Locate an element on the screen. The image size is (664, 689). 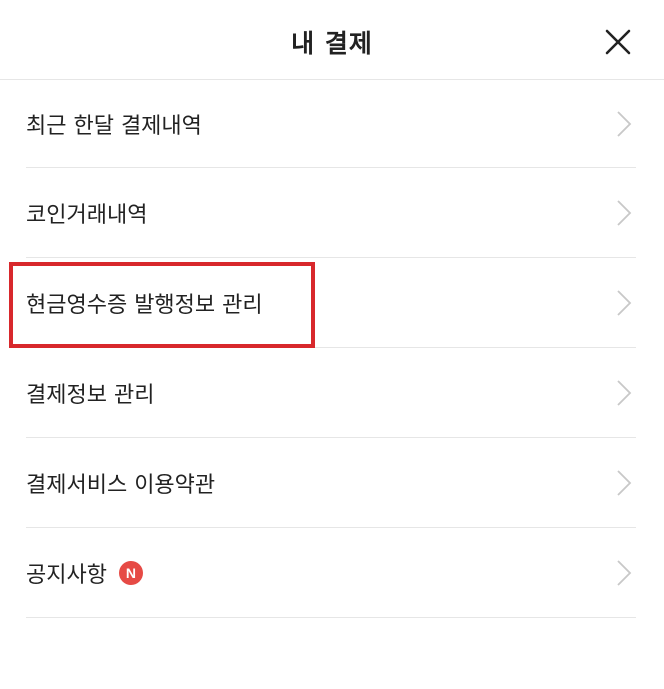
menu-item-label-wrap: 공지사항 N is located at coordinates (84, 573).